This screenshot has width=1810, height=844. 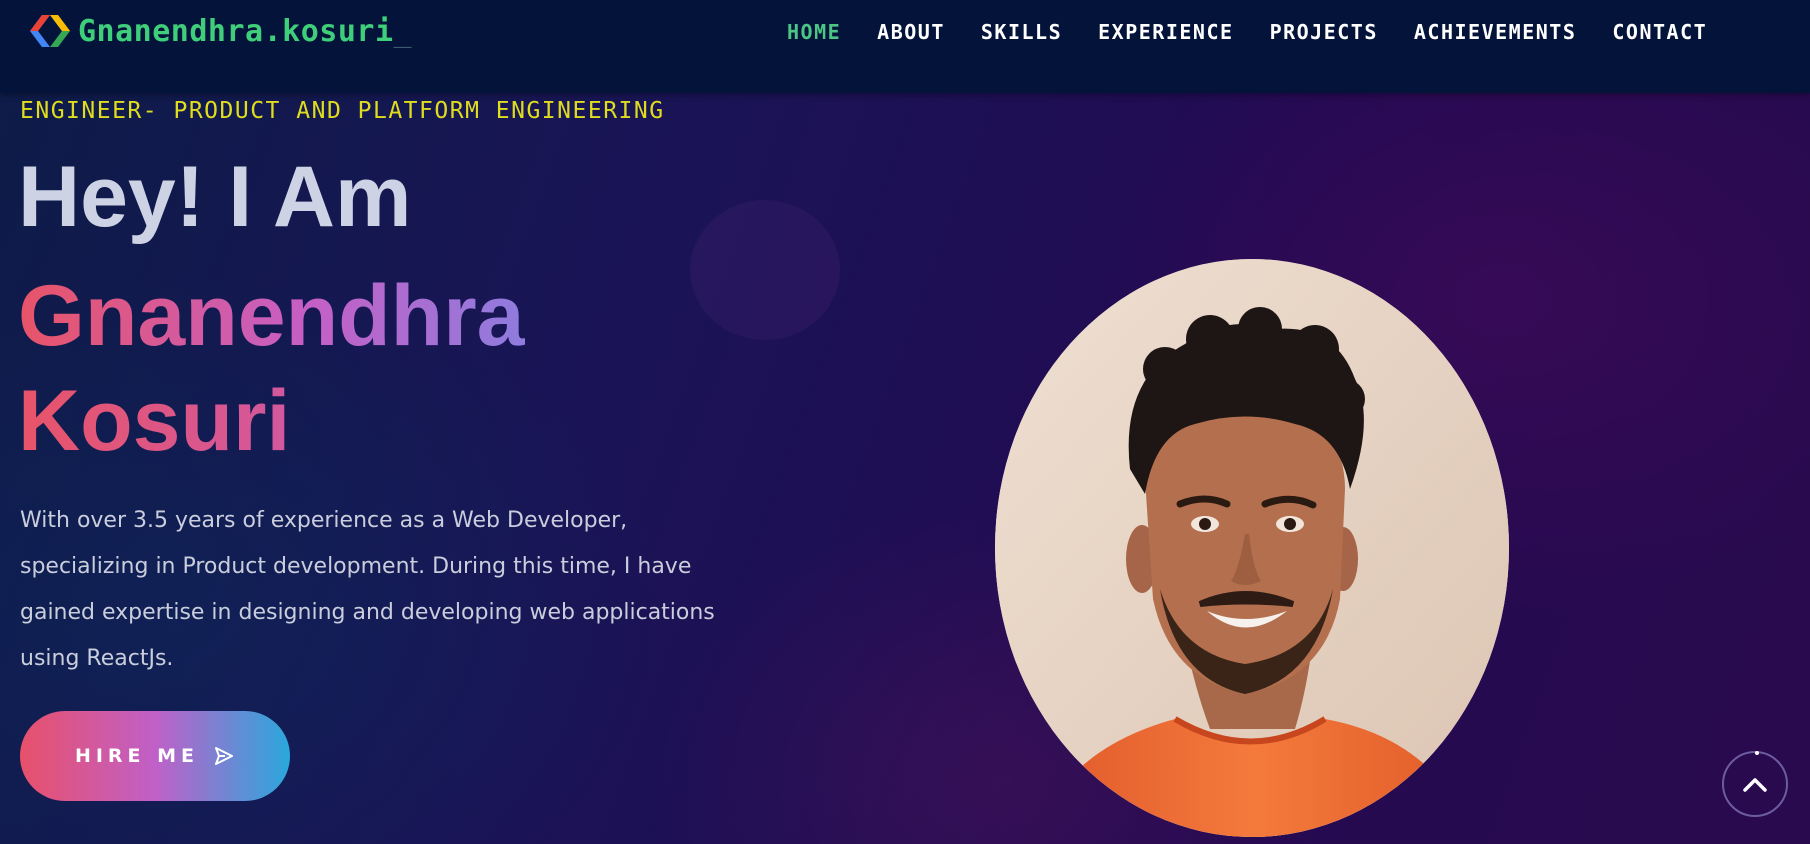 I want to click on nav-about: ABOUT, so click(x=911, y=32).